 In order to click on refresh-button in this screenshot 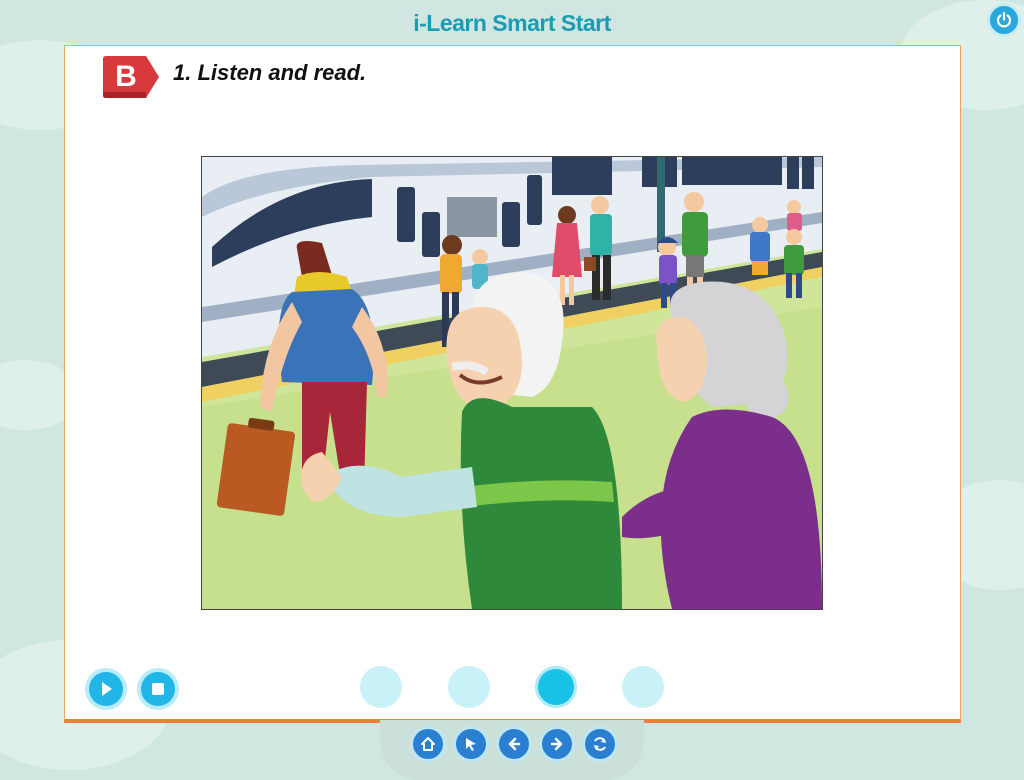, I will do `click(600, 744)`.